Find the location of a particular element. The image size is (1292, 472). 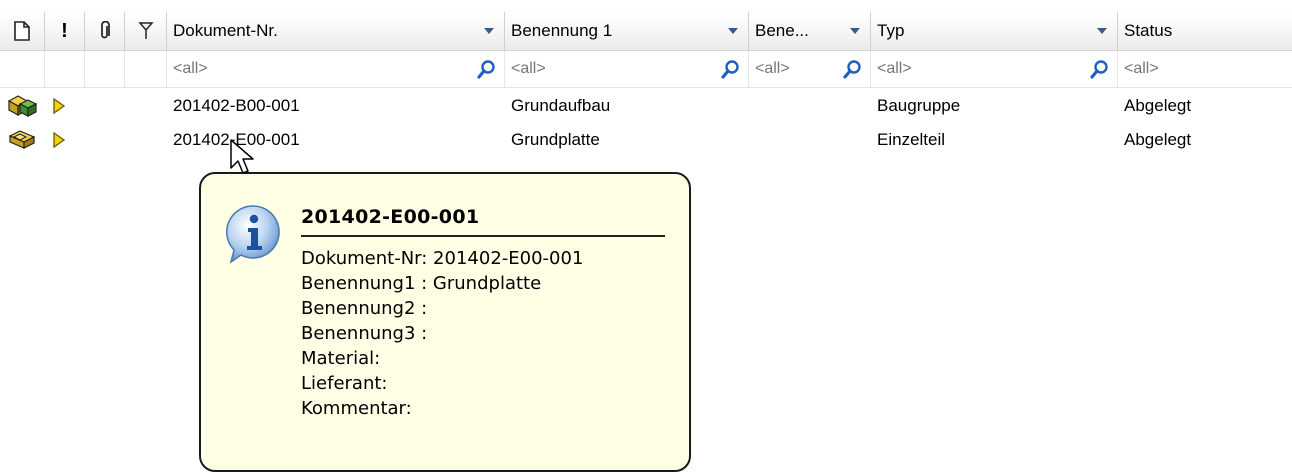

tooltip-line-benennung3: Benennung3 : is located at coordinates (364, 333).